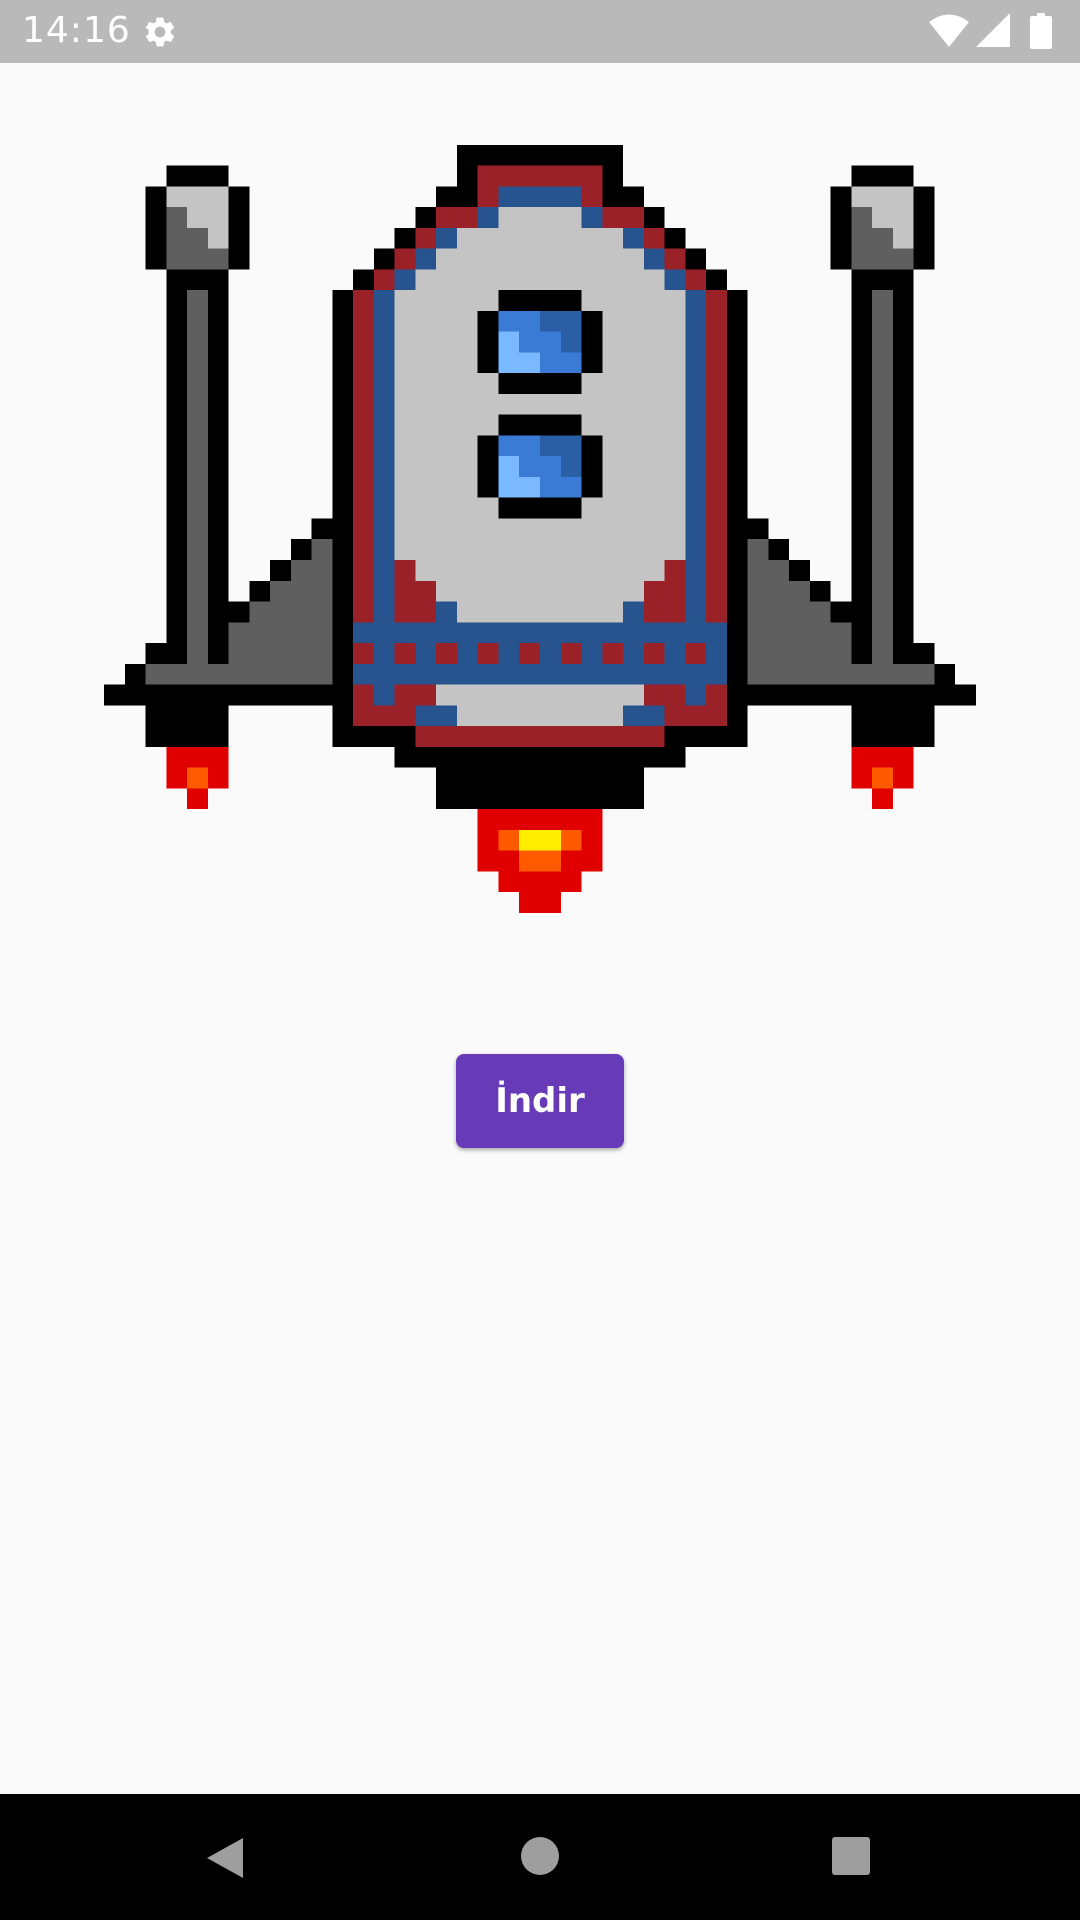 Image resolution: width=1080 pixels, height=1920 pixels. Describe the element at coordinates (76, 30) in the screenshot. I see `status-time: 14:16` at that location.